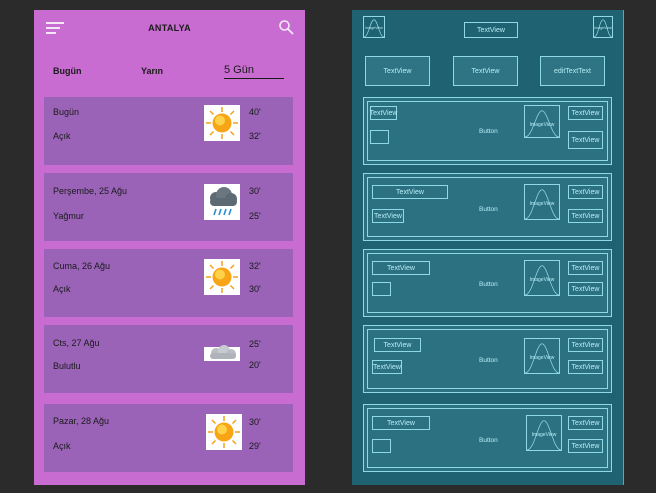 This screenshot has width=656, height=493. Describe the element at coordinates (572, 71) in the screenshot. I see `edittext-field: editTextText` at that location.